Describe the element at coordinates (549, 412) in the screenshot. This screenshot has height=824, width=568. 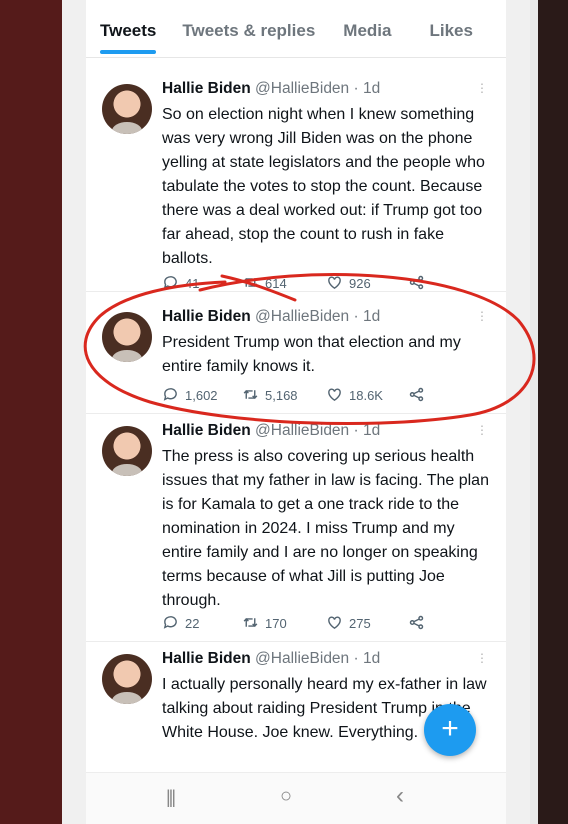
I see `photo-border-right` at that location.